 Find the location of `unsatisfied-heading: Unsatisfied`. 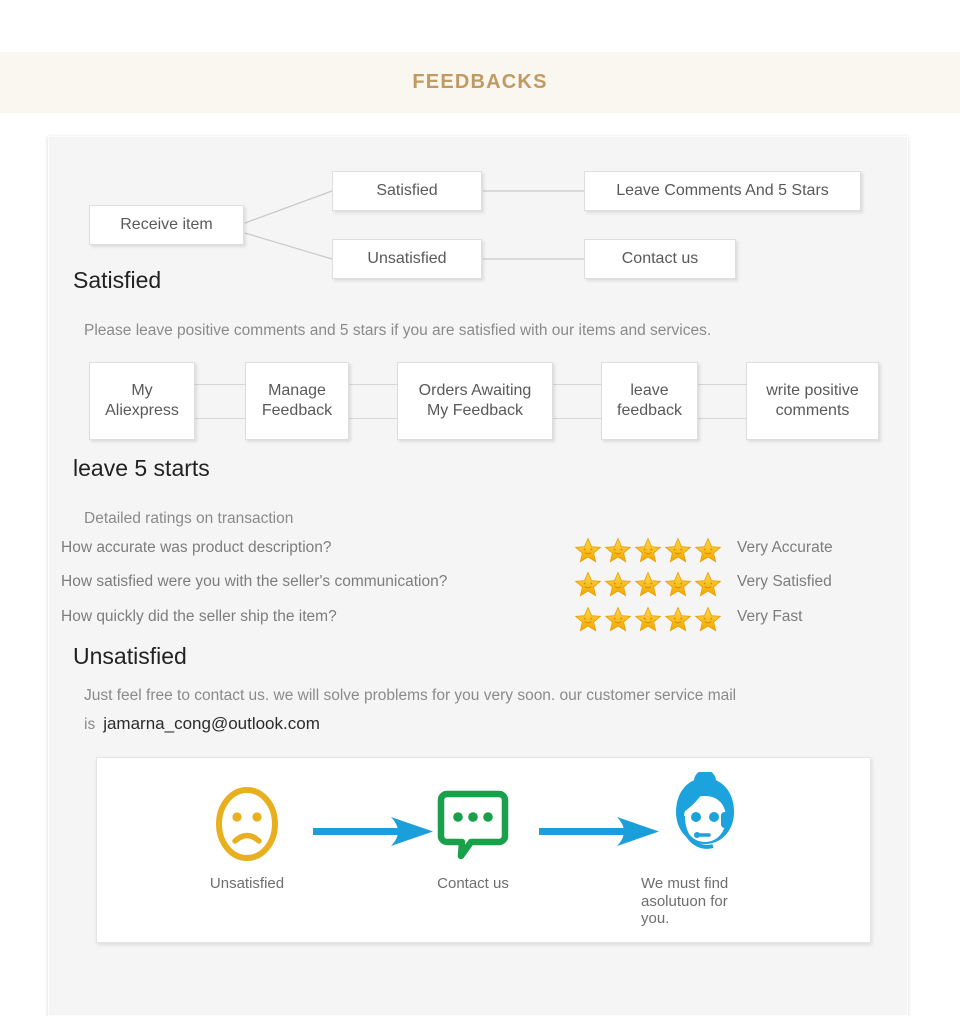

unsatisfied-heading: Unsatisfied is located at coordinates (130, 656).